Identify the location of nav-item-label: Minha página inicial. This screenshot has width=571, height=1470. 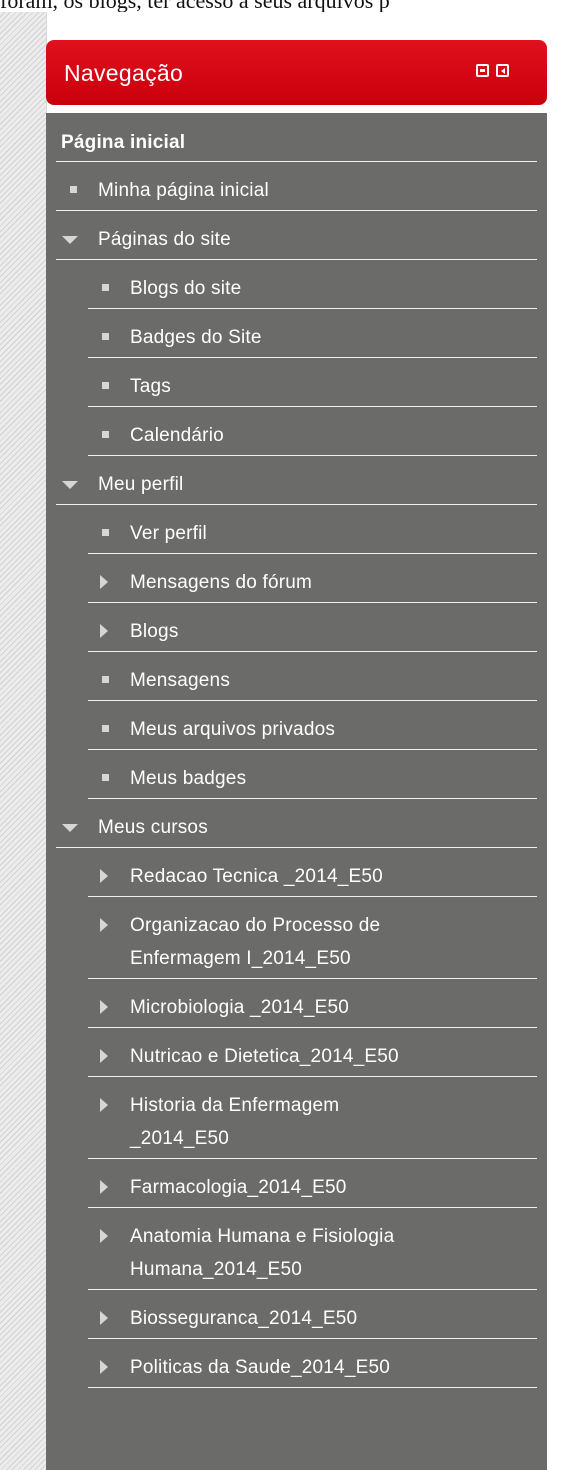
(183, 190).